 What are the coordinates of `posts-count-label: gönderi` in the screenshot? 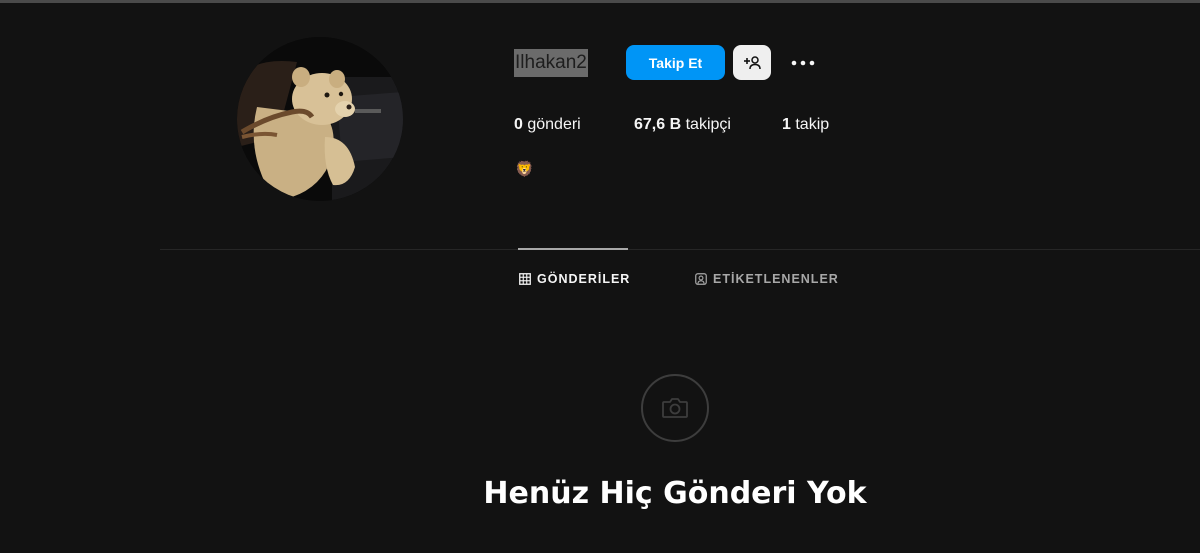 It's located at (554, 124).